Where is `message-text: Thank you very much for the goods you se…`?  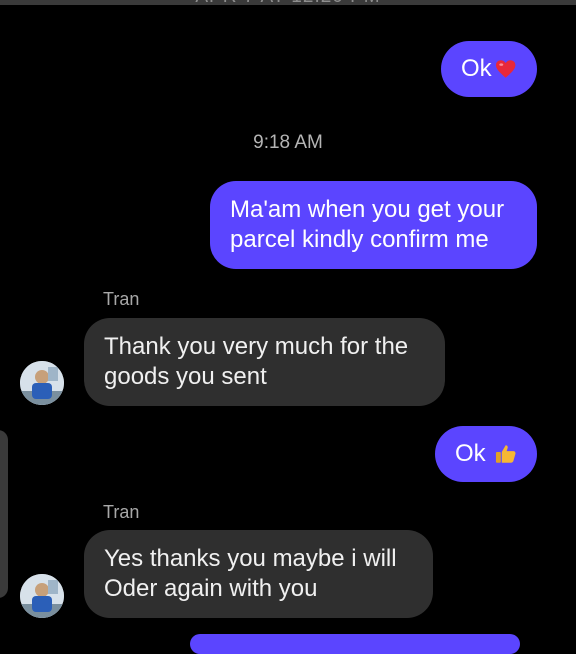 message-text: Thank you very much for the goods you se… is located at coordinates (256, 361).